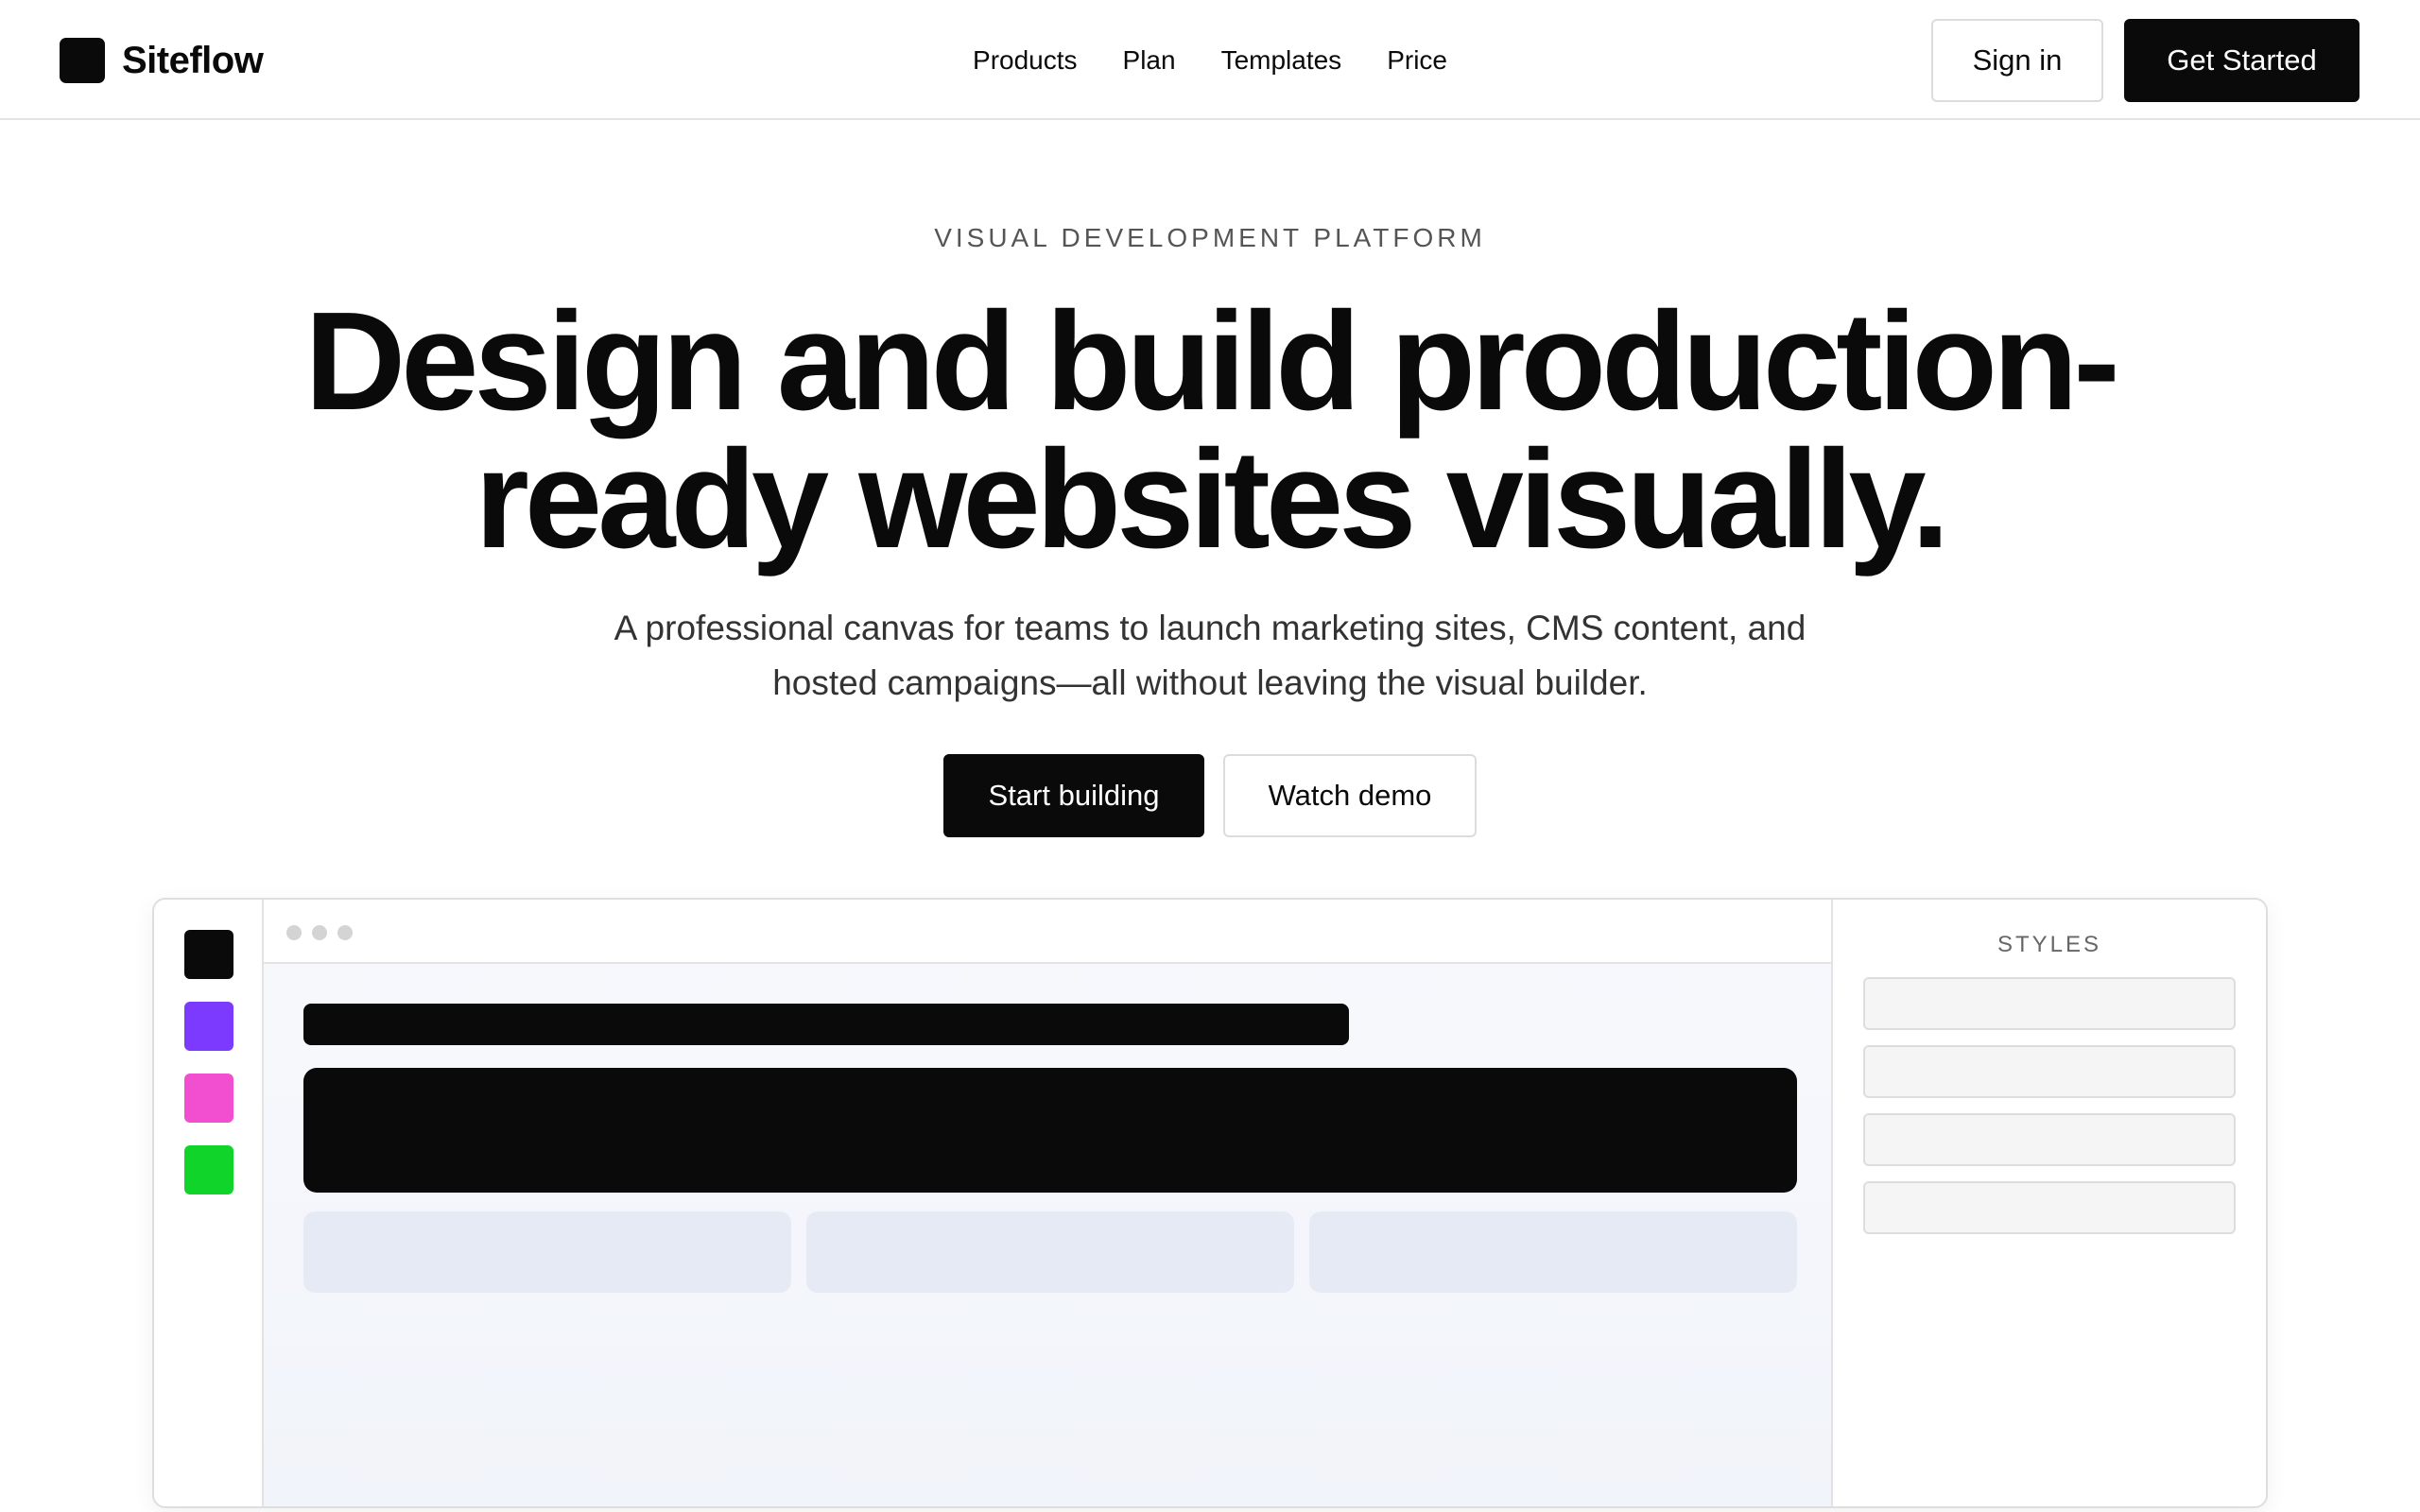 The height and width of the screenshot is (1512, 2420). Describe the element at coordinates (2242, 60) in the screenshot. I see `get-started-button: Get Started` at that location.